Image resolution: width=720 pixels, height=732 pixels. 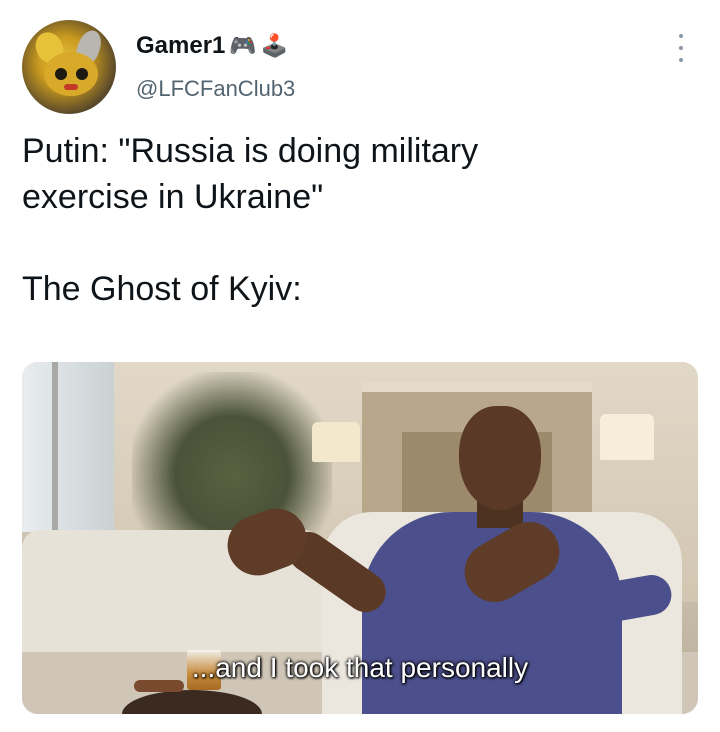 What do you see at coordinates (162, 289) in the screenshot?
I see `tweet-text-line-3: The Ghost of Kyiv:` at bounding box center [162, 289].